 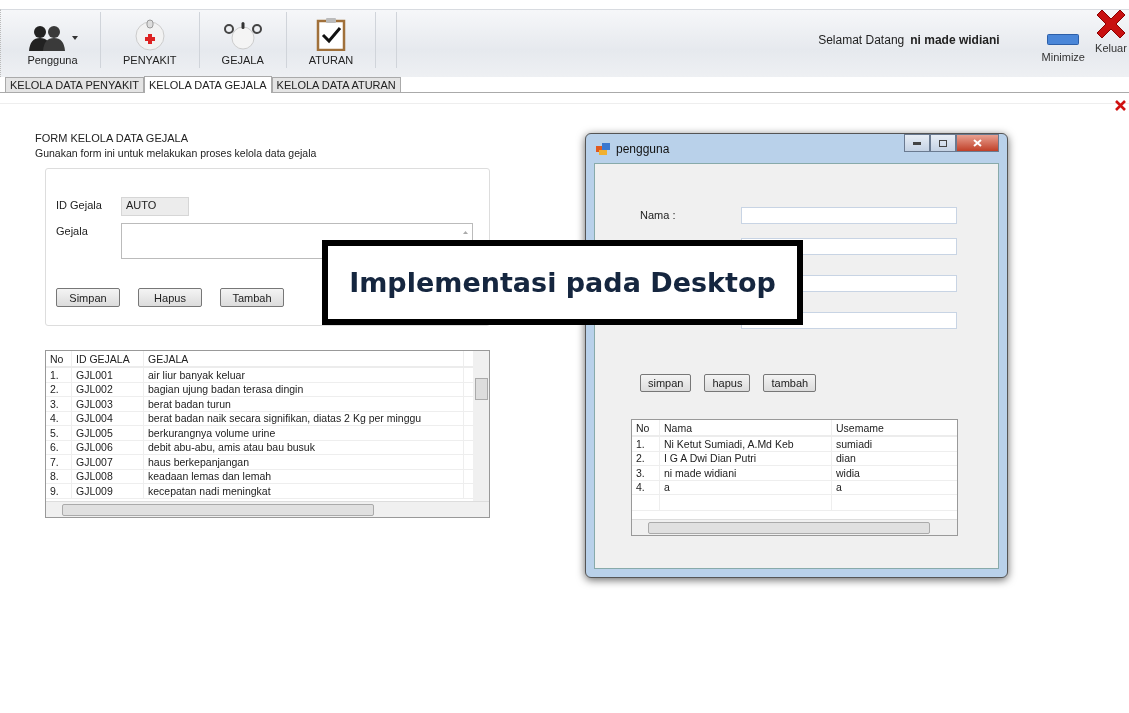 What do you see at coordinates (304, 418) in the screenshot?
I see `table-cell: berat badan naik secara signifikan, diatas 2 Kg per minggu` at bounding box center [304, 418].